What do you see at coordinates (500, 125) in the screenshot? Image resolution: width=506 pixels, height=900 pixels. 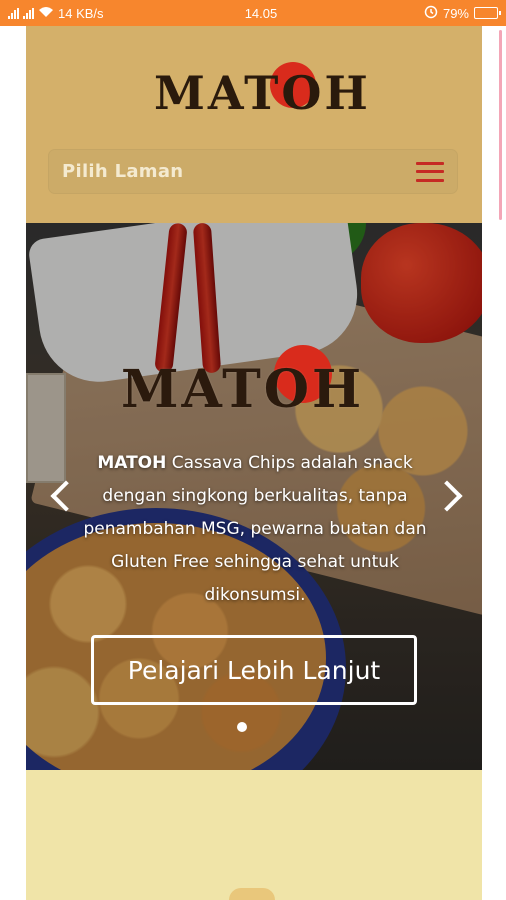 I see `scrollbar` at bounding box center [500, 125].